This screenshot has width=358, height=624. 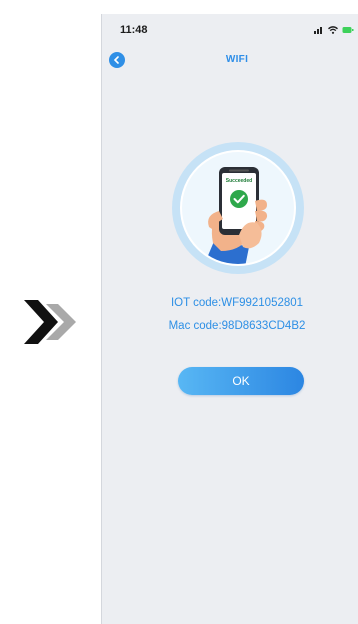 I want to click on page-title: WIFI, so click(x=237, y=59).